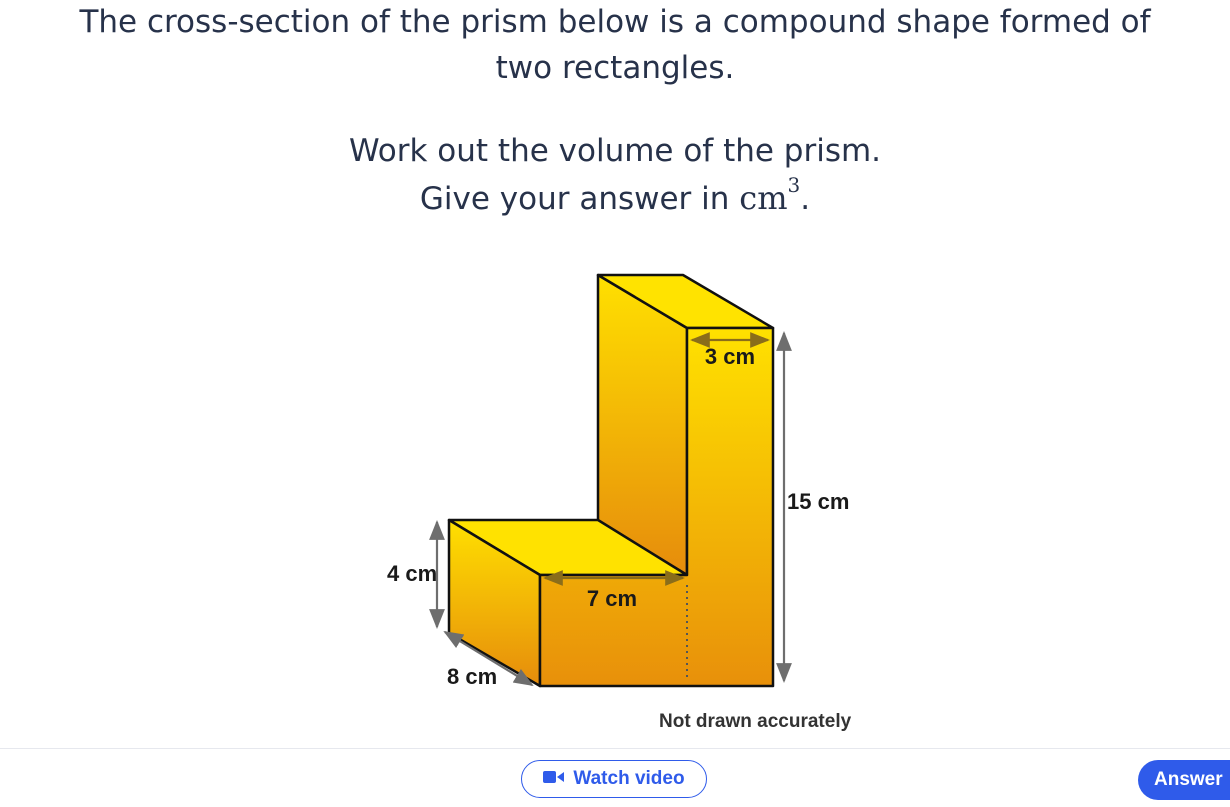 This screenshot has width=1230, height=807. What do you see at coordinates (818, 501) in the screenshot?
I see `label-15cm: 15 cm` at bounding box center [818, 501].